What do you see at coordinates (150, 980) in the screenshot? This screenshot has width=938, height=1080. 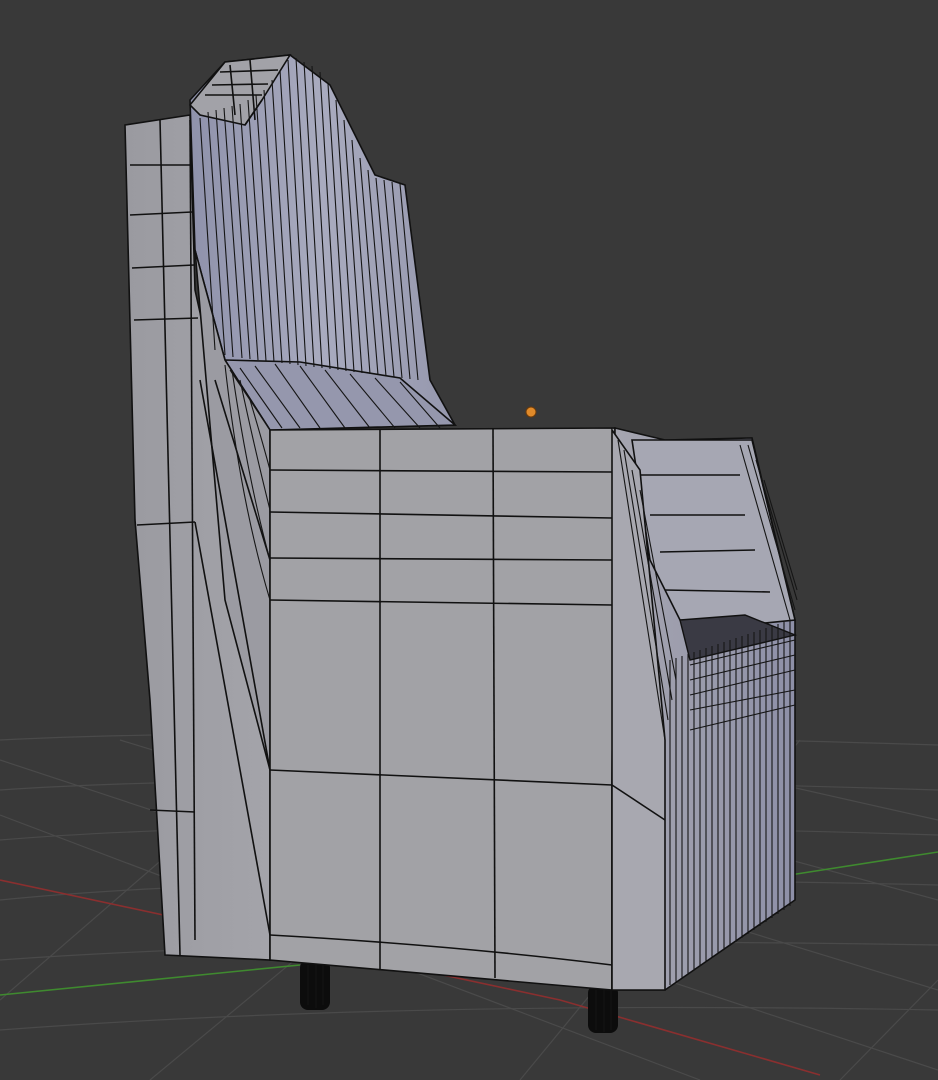 I see `y-axis-line` at bounding box center [150, 980].